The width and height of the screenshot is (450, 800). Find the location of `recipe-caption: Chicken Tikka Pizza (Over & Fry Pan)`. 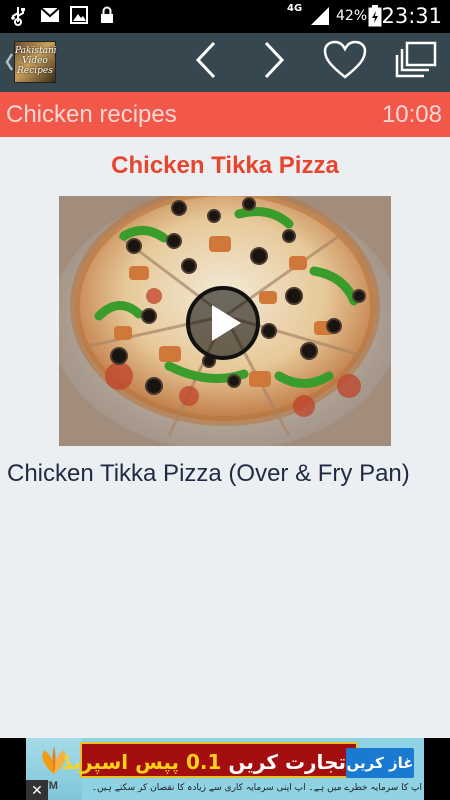

recipe-caption: Chicken Tikka Pizza (Over & Fry Pan) is located at coordinates (227, 474).